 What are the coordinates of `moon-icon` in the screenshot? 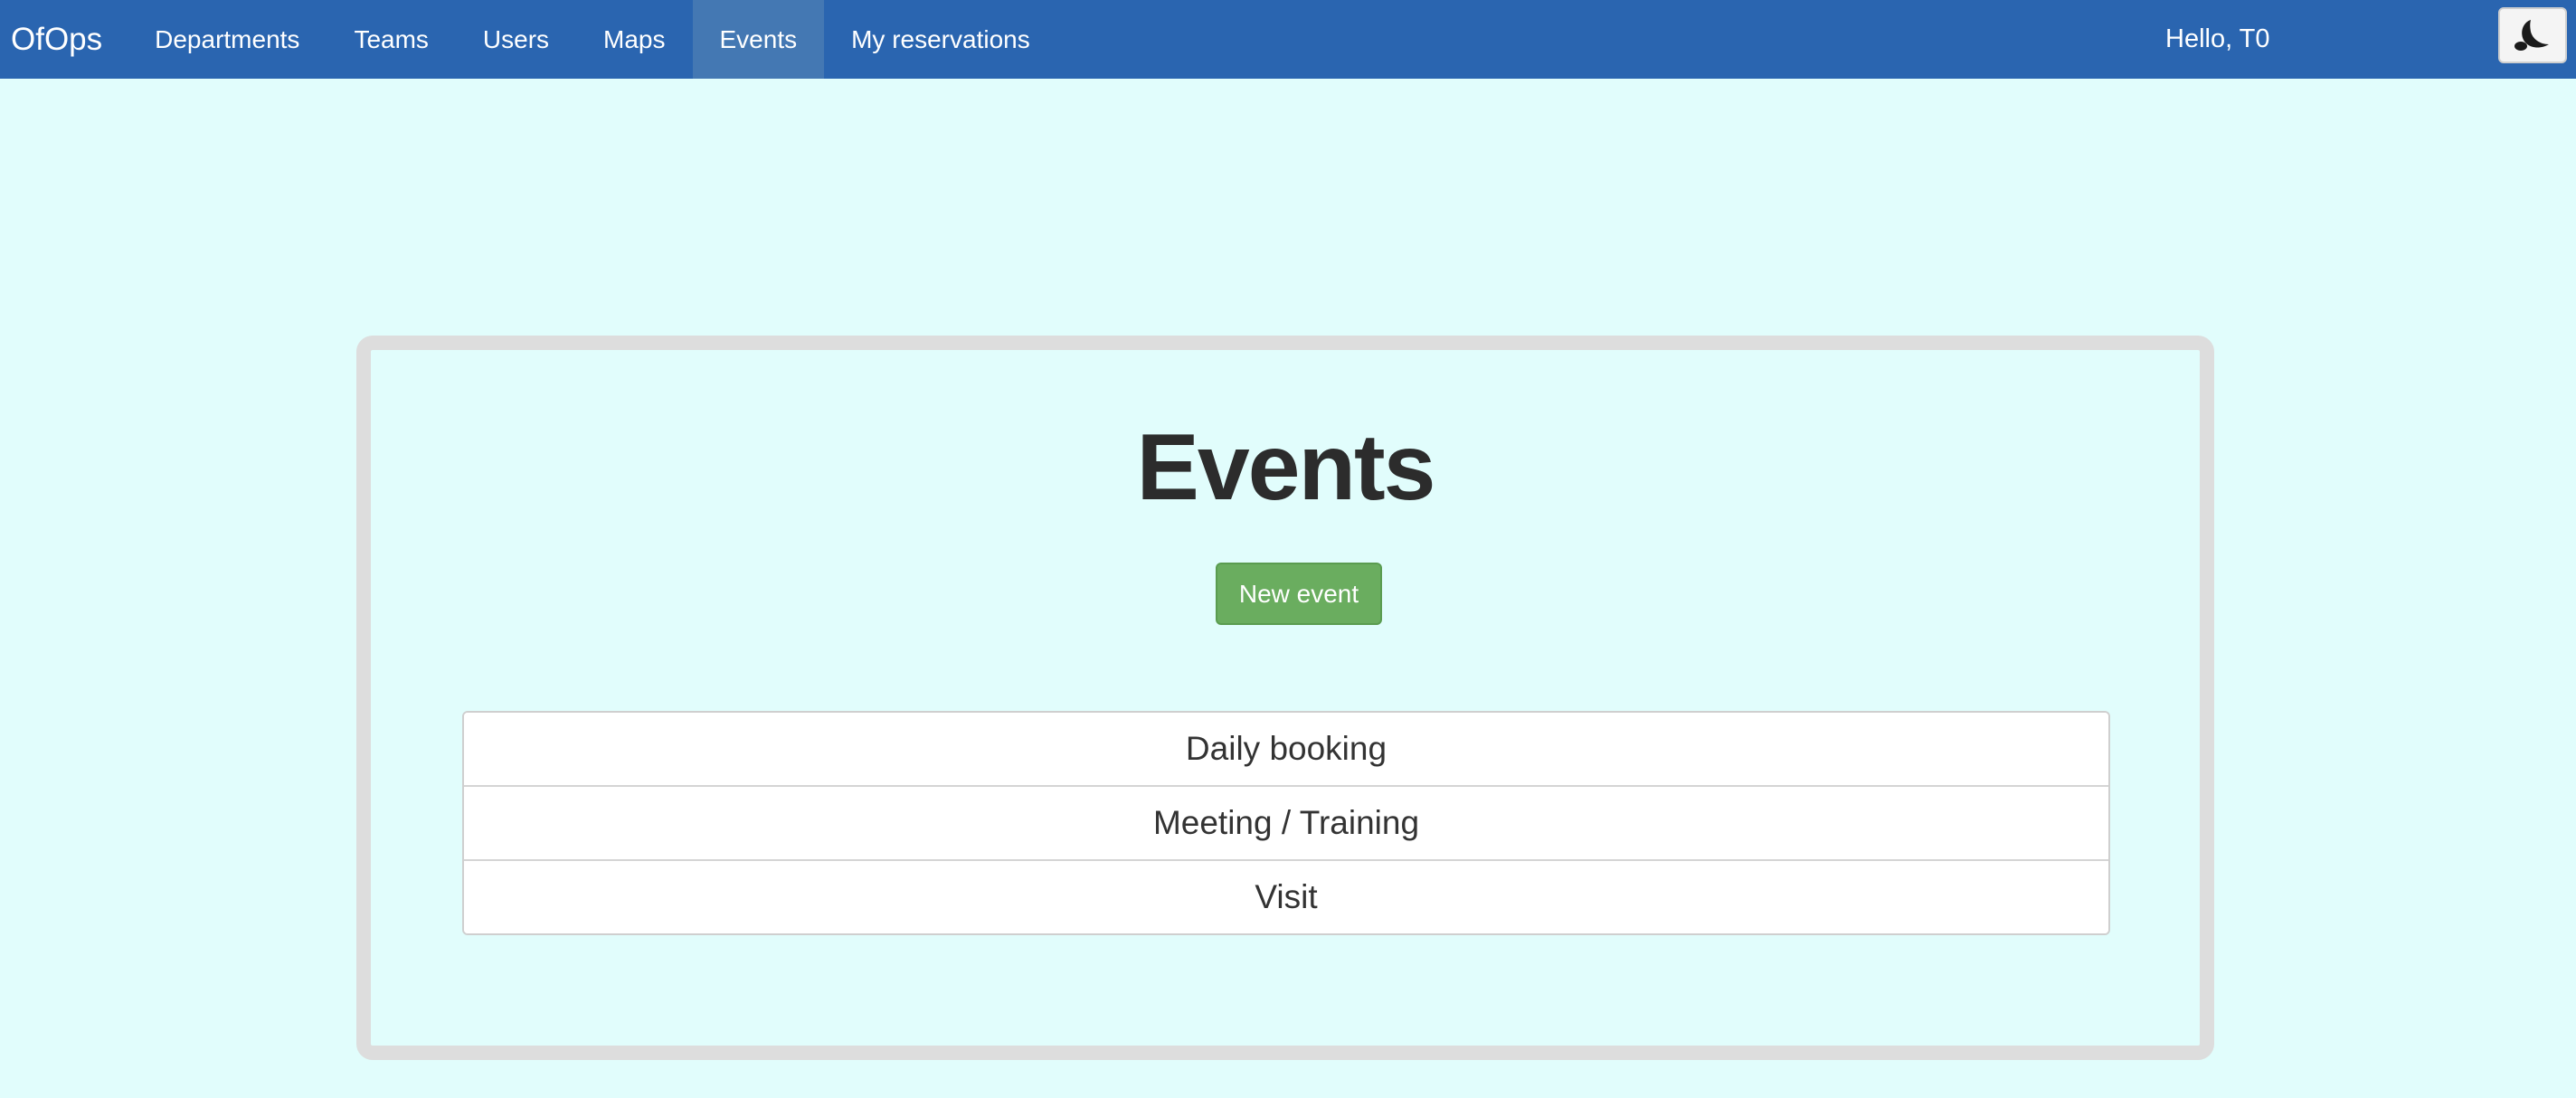 It's located at (2532, 35).